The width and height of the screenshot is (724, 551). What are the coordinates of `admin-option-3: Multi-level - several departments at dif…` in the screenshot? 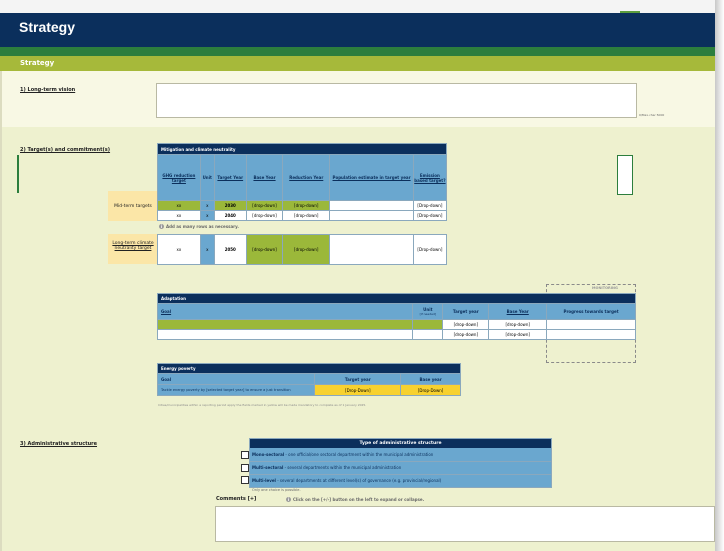 It's located at (400, 481).